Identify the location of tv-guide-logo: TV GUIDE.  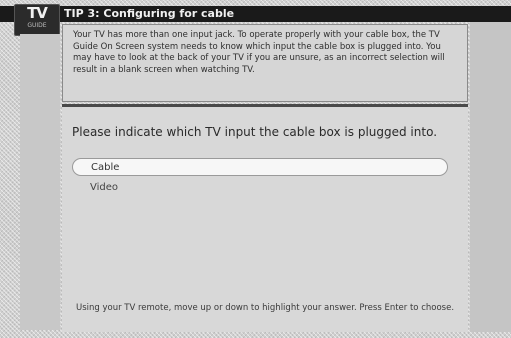
(37, 20).